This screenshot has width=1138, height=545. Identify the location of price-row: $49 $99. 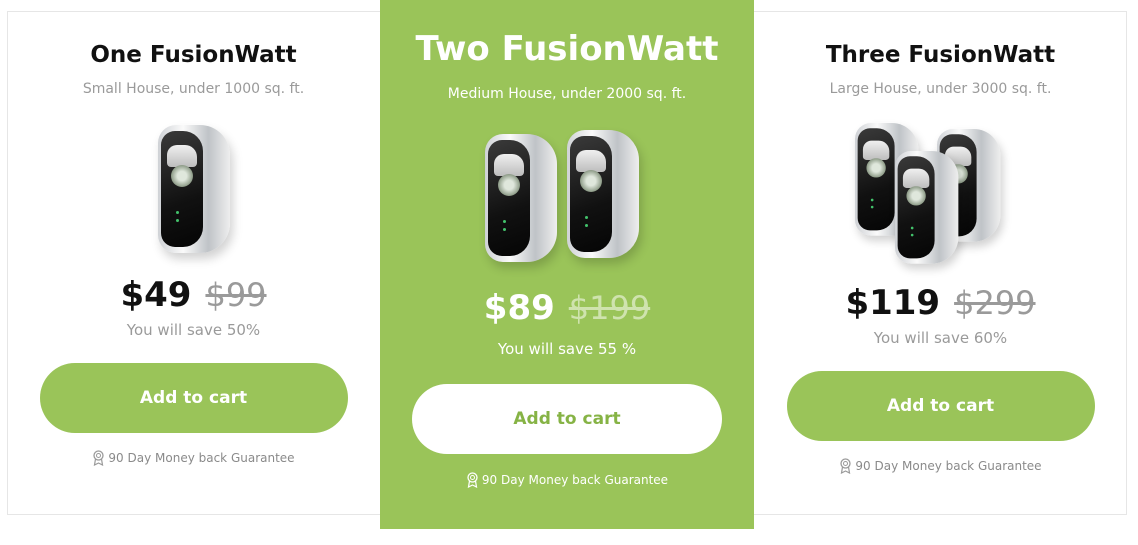
(193, 295).